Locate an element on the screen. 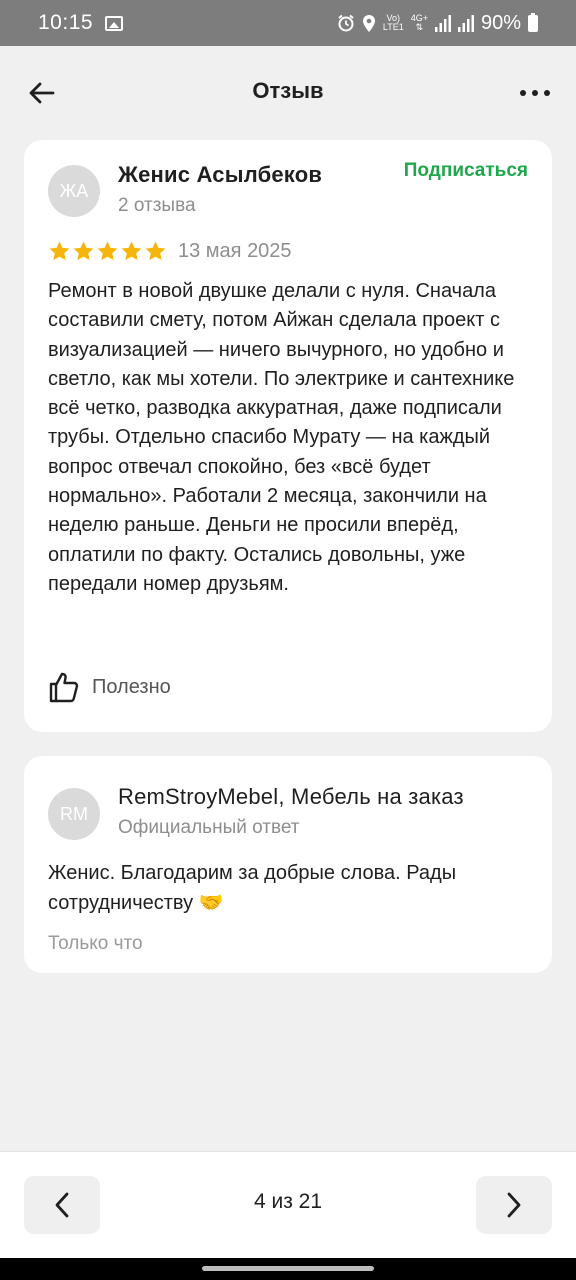  subscribe-button: Подписаться is located at coordinates (466, 171).